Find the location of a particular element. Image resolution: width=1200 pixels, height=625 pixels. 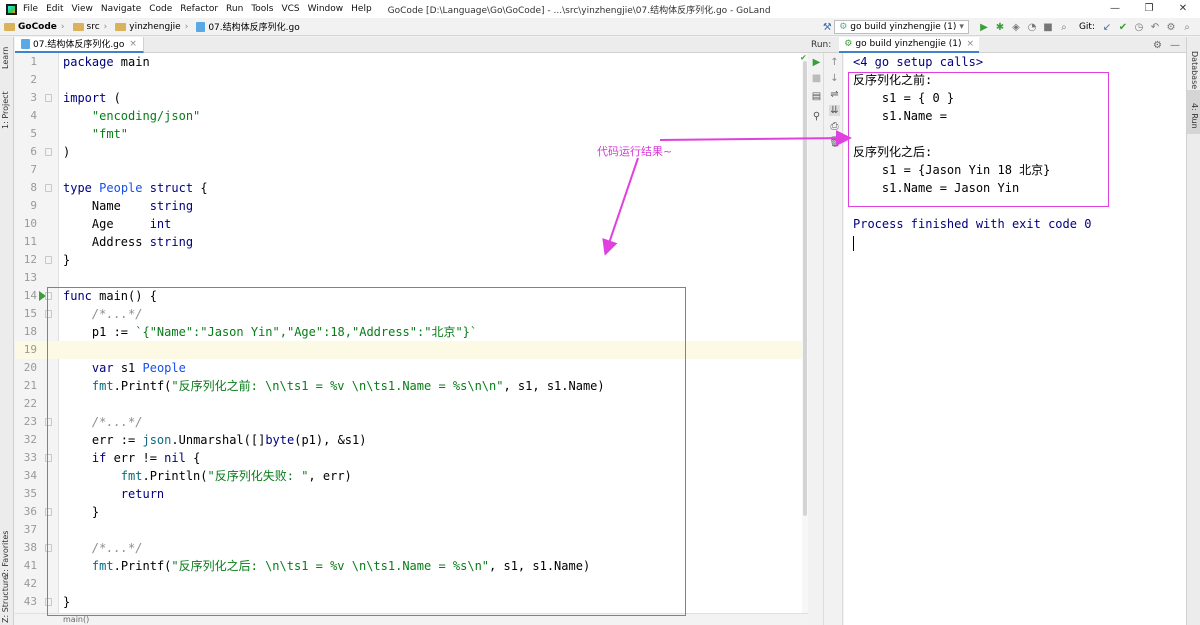

run-tab: ⚙ go build yinzhengjie (1) × is located at coordinates (909, 44).